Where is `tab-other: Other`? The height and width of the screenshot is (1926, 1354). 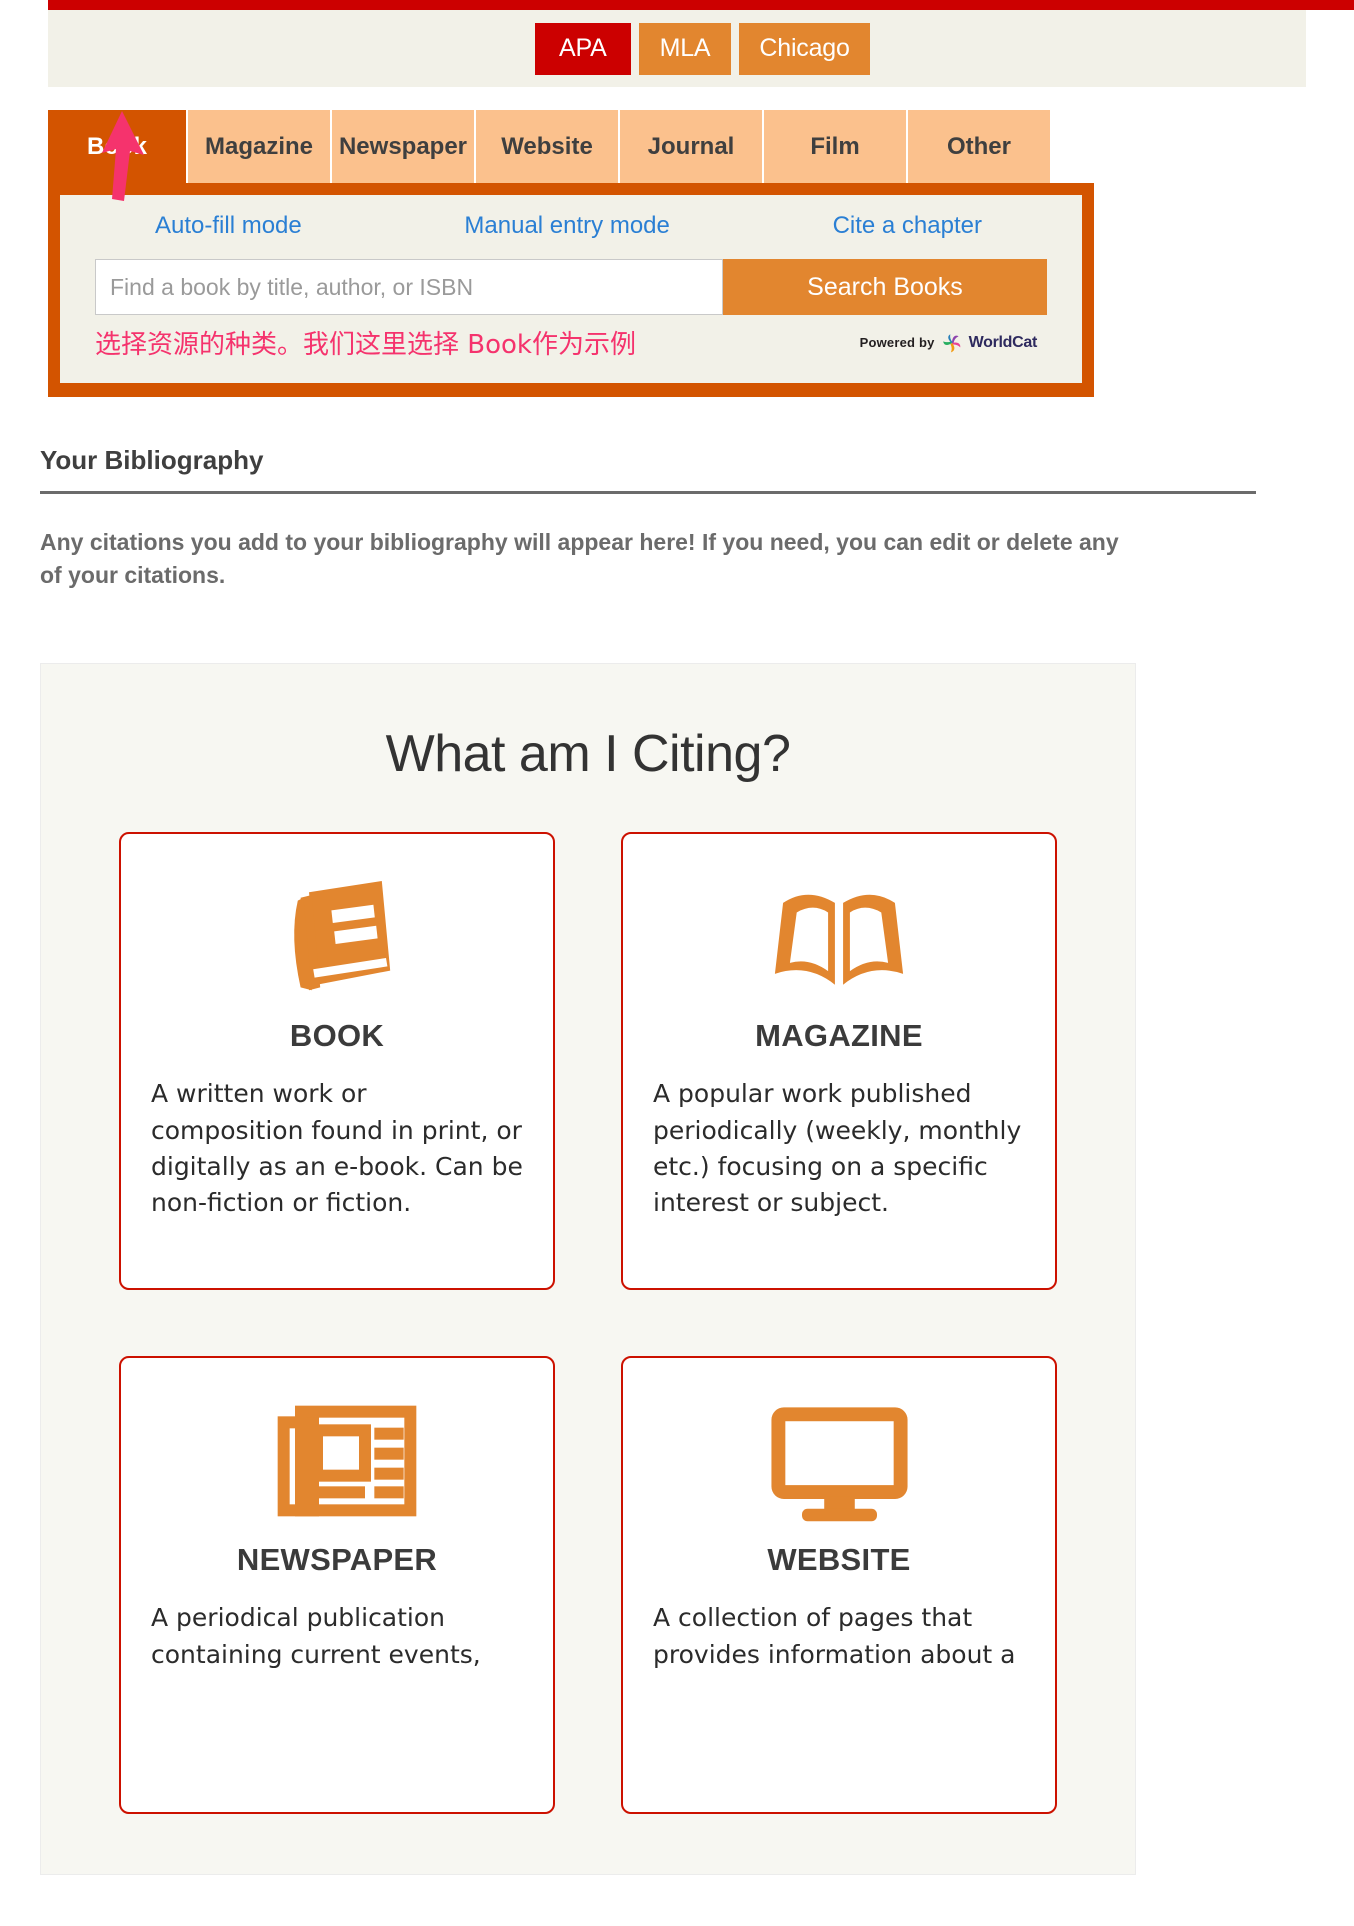
tab-other: Other is located at coordinates (979, 146).